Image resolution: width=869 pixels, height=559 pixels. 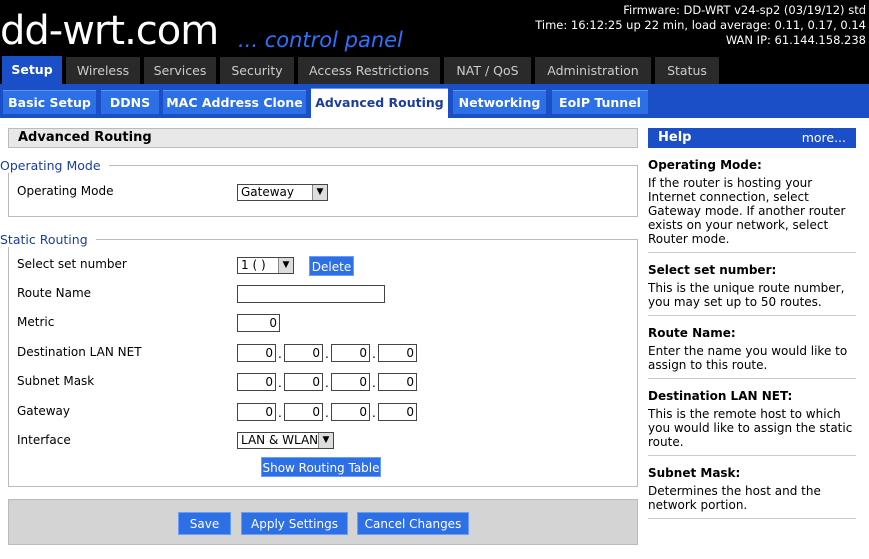 What do you see at coordinates (705, 165) in the screenshot?
I see `help-item-title: Operating Mode:` at bounding box center [705, 165].